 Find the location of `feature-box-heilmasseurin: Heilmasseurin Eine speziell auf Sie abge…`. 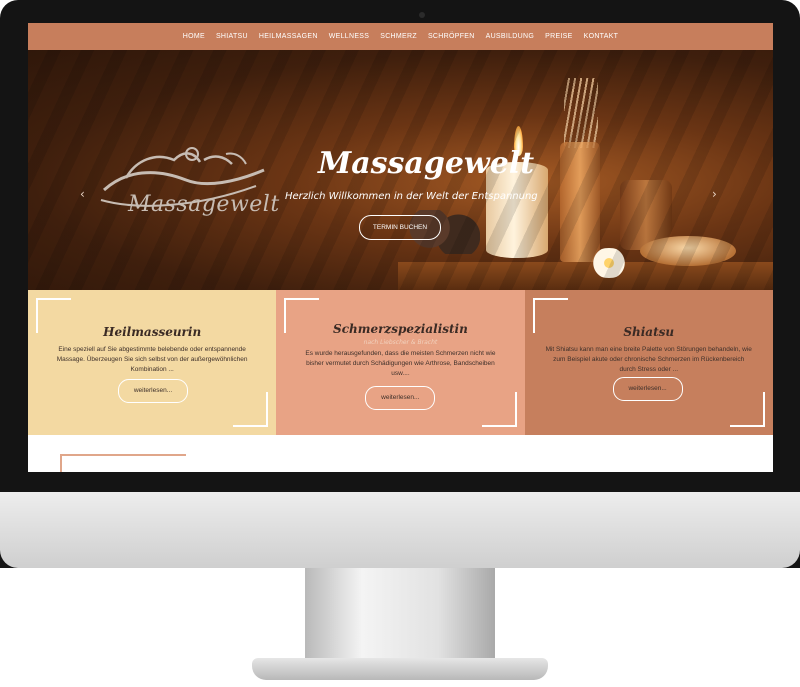

feature-box-heilmasseurin: Heilmasseurin Eine speziell auf Sie abge… is located at coordinates (152, 362).